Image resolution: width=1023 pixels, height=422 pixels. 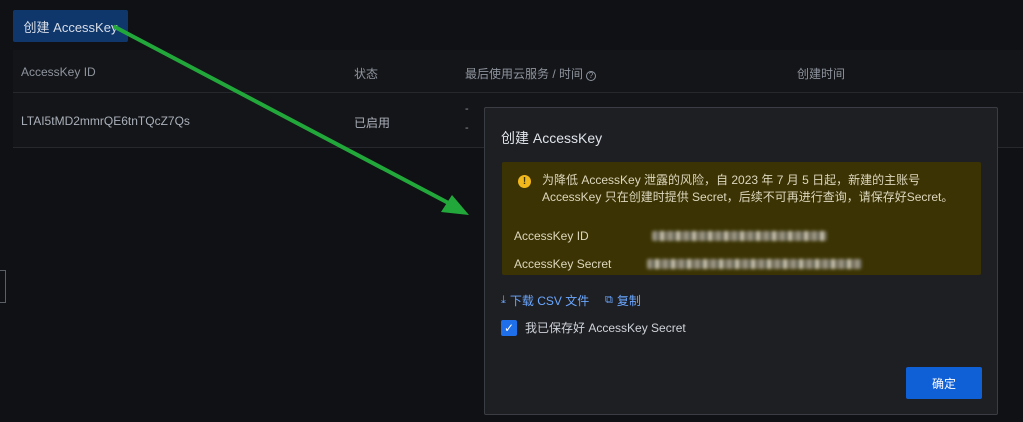 I want to click on status-cell: 已启用, so click(x=372, y=123).